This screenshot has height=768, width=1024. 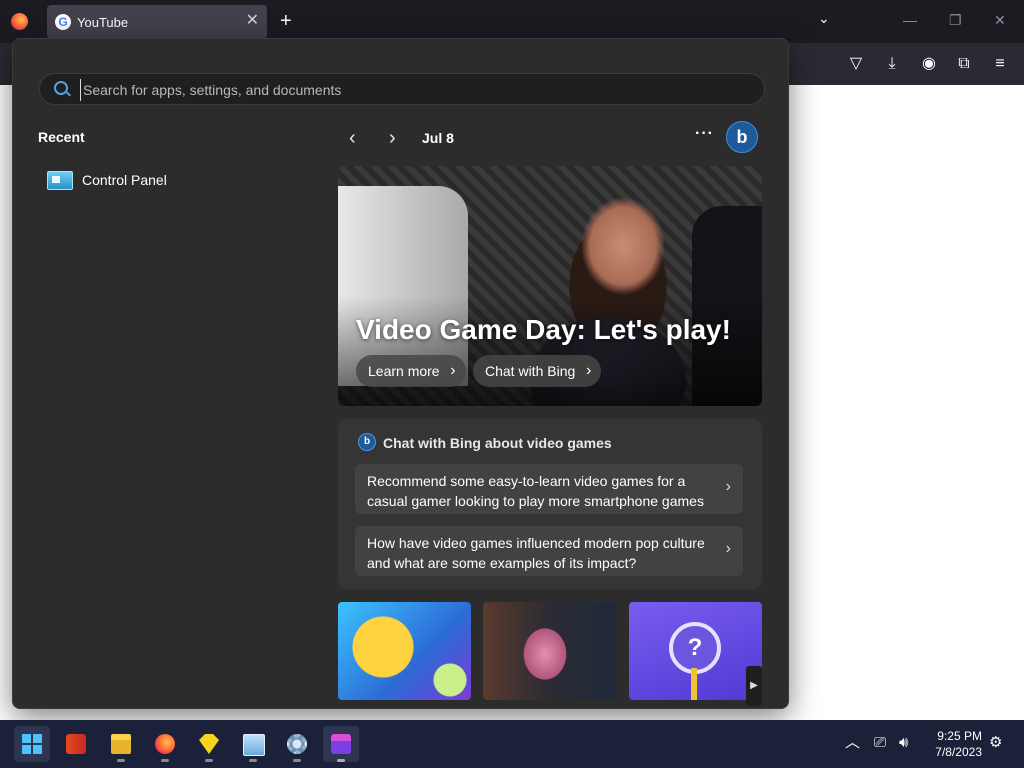 I want to click on volume-icon: 🔊︎, so click(x=903, y=743).